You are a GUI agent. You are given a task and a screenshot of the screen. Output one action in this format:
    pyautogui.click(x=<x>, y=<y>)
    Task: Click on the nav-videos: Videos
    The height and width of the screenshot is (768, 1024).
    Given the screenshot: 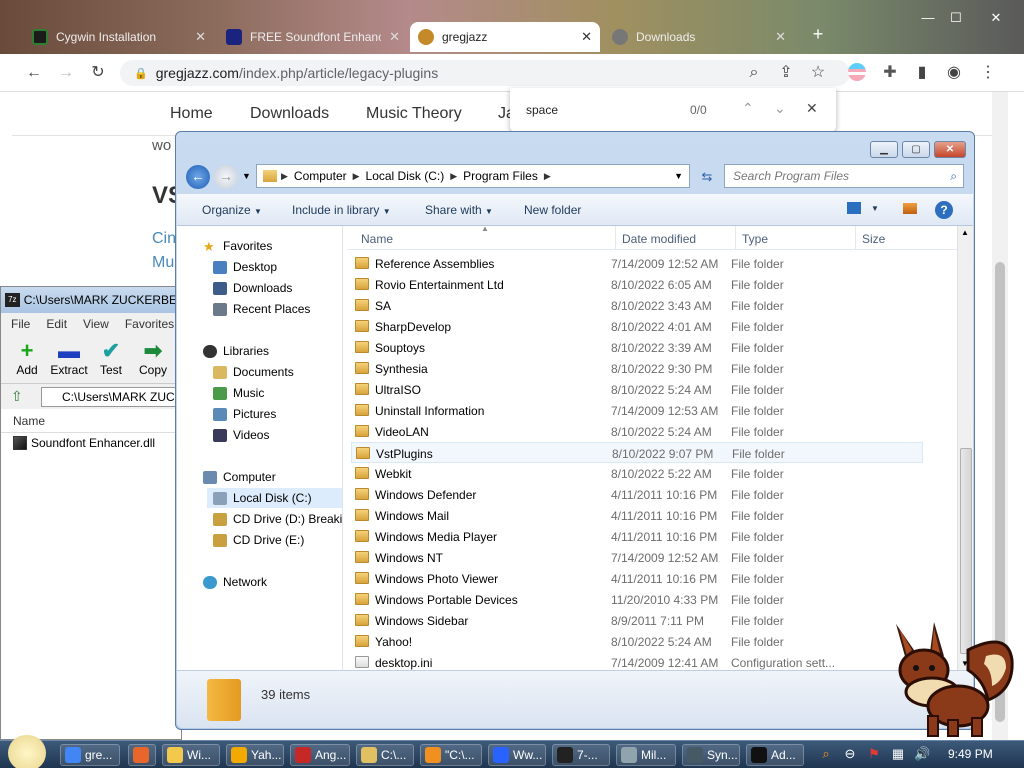 What is the action you would take?
    pyautogui.click(x=241, y=435)
    